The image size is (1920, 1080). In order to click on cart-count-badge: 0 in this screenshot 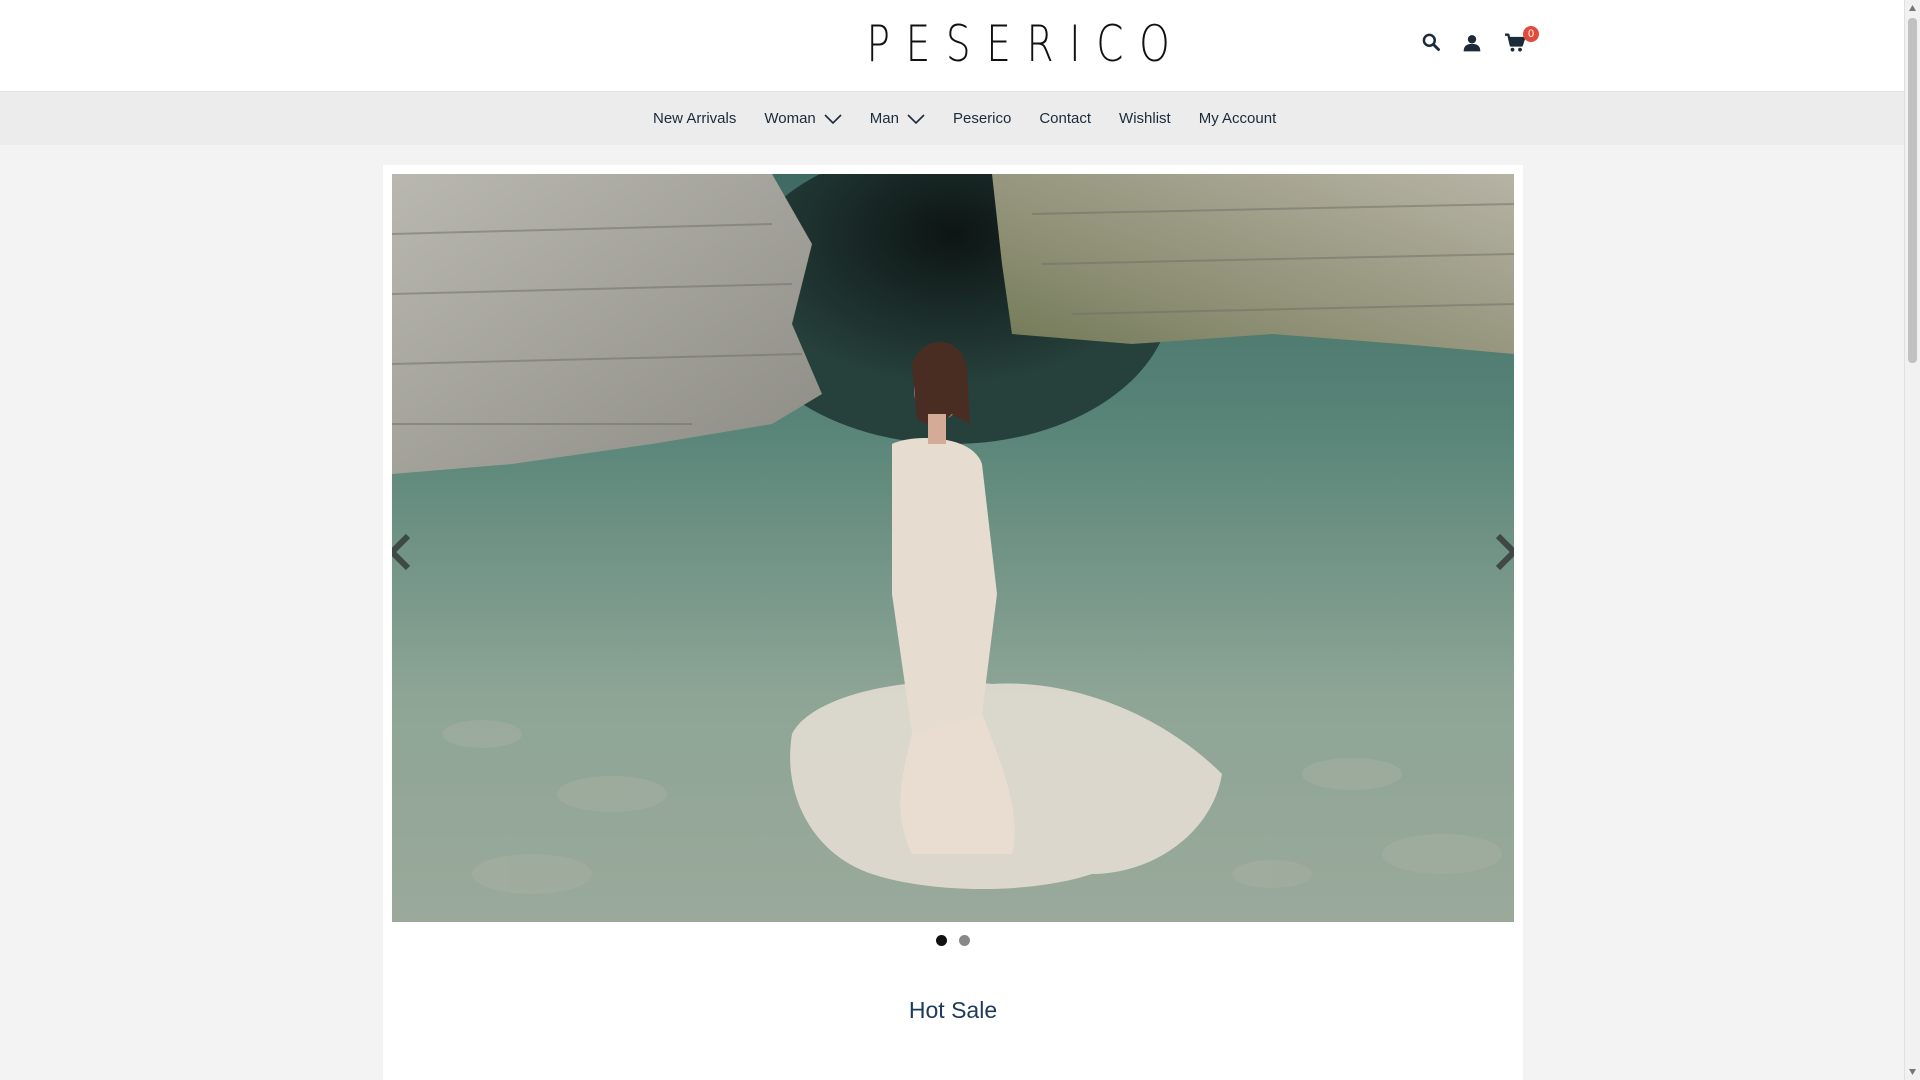, I will do `click(1531, 34)`.